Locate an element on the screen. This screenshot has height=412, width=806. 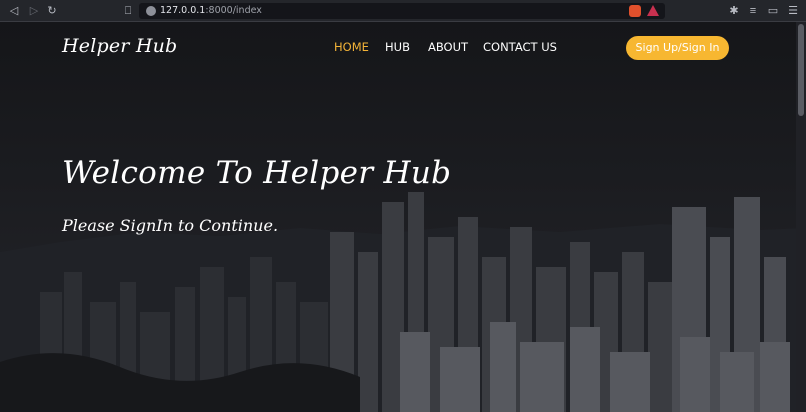
signup-signin-button: Sign Up/Sign In is located at coordinates (677, 48).